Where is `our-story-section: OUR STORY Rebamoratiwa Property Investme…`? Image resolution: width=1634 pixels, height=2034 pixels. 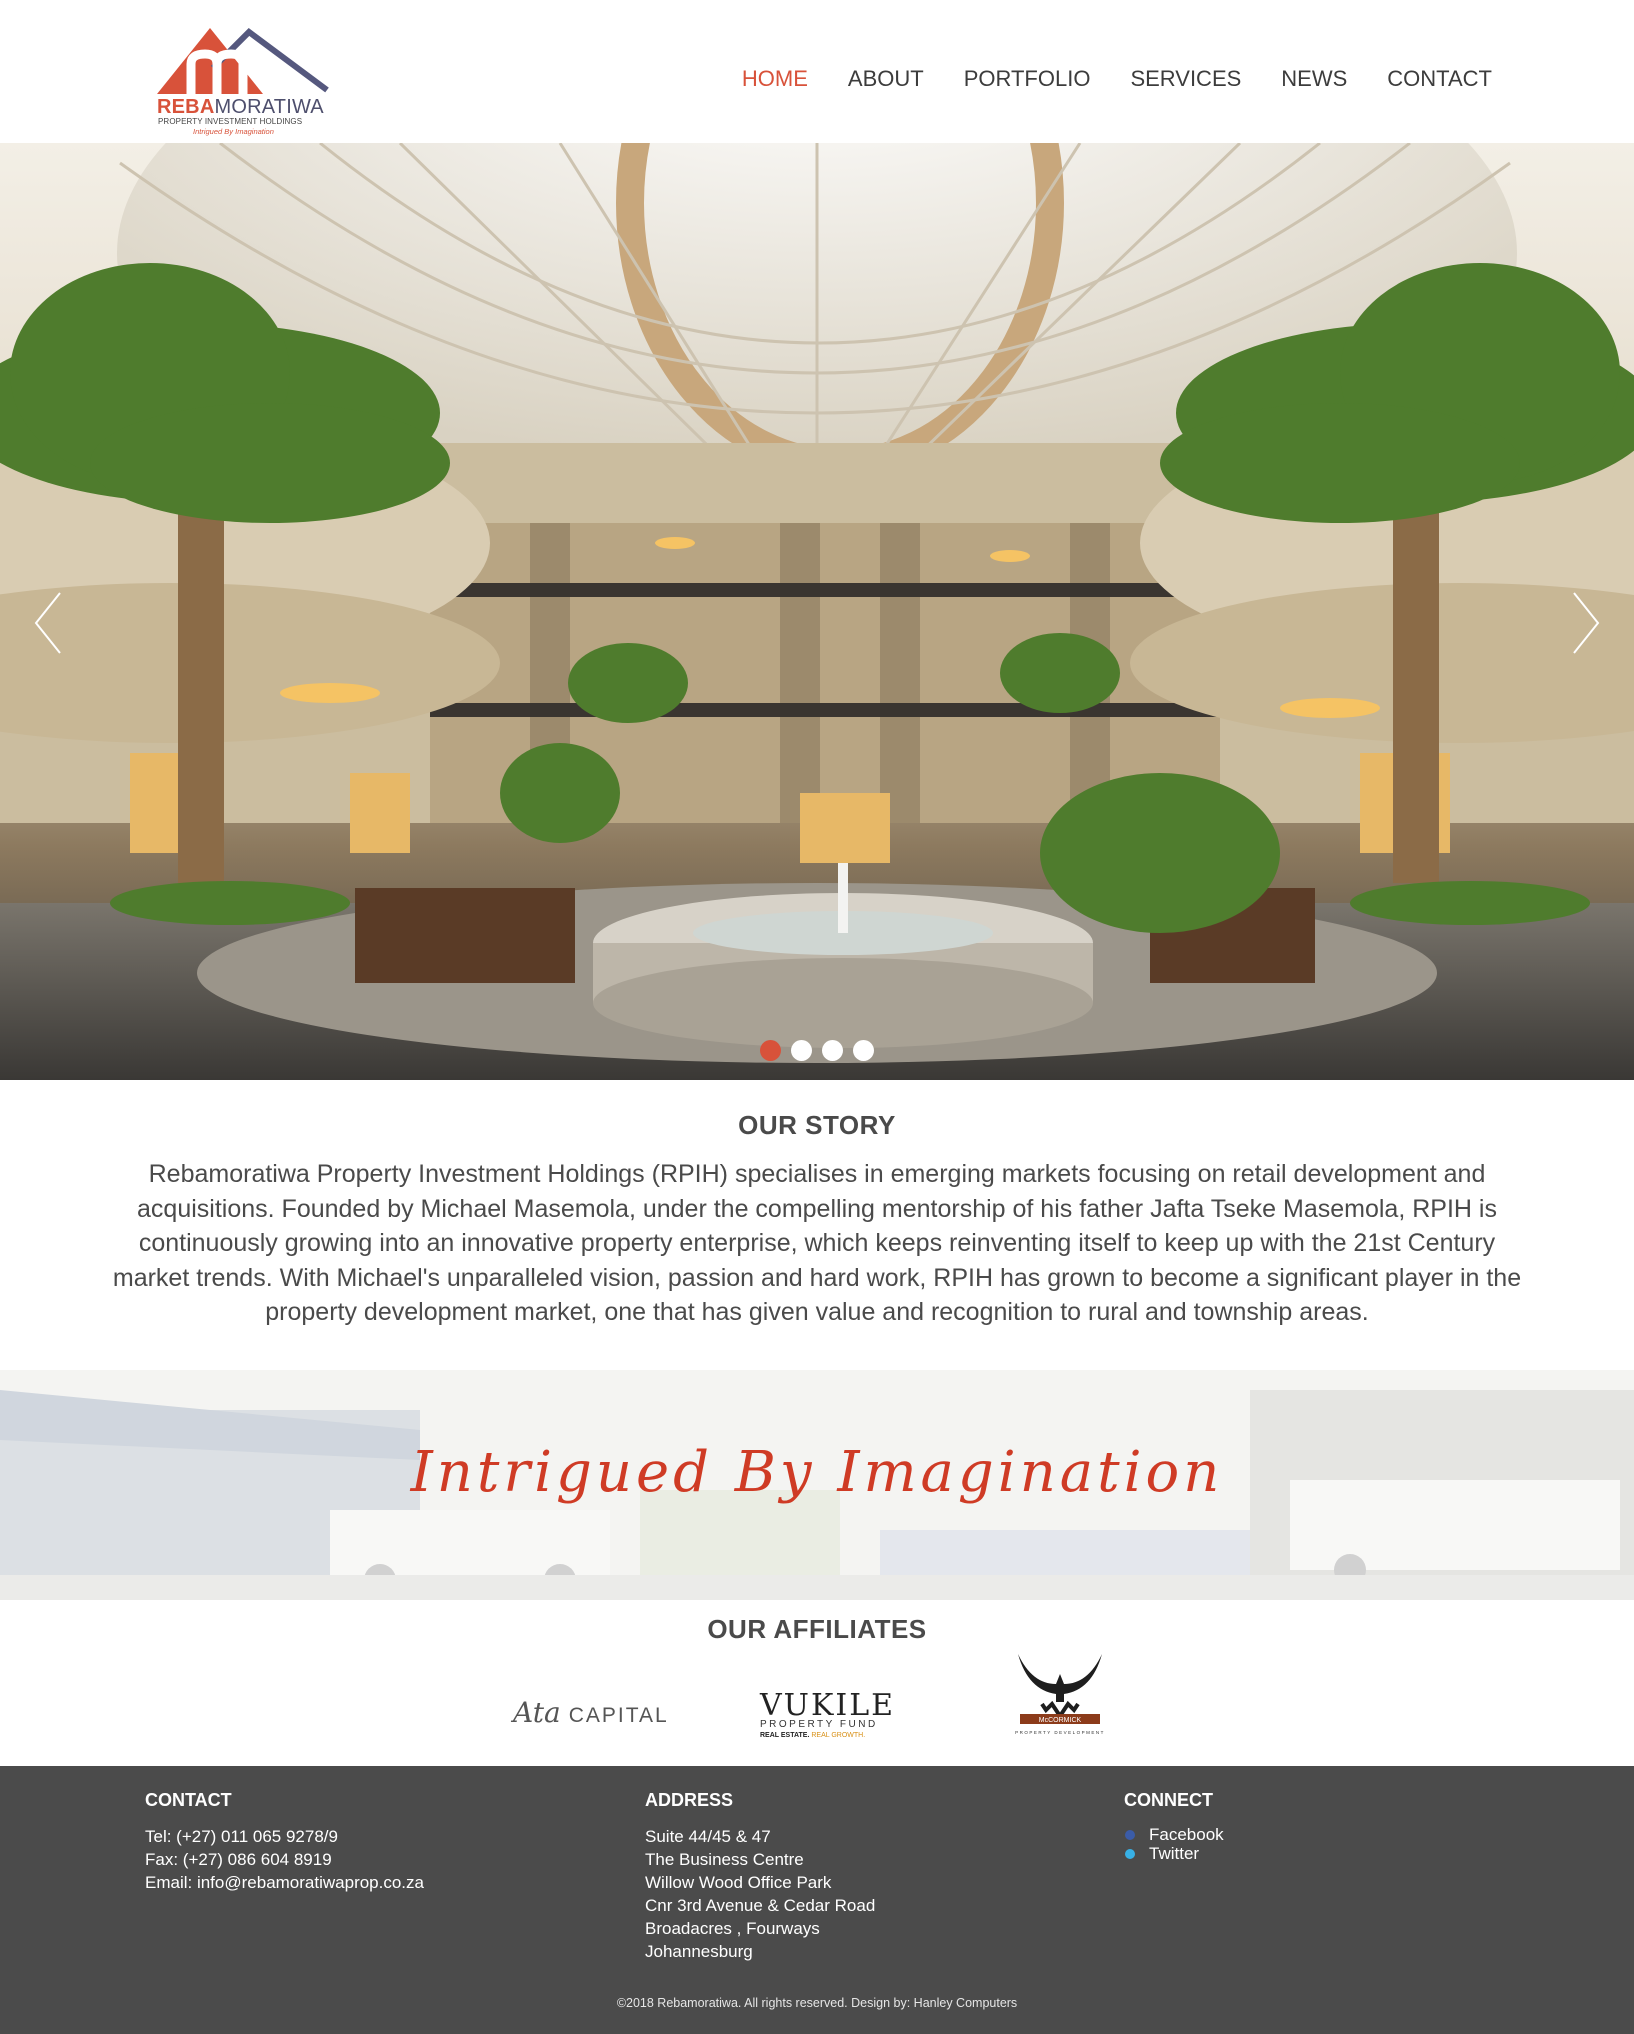 our-story-section: OUR STORY Rebamoratiwa Property Investme… is located at coordinates (817, 1225).